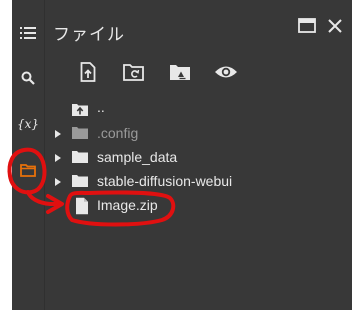  Describe the element at coordinates (28, 33) in the screenshot. I see `menu-icon` at that location.